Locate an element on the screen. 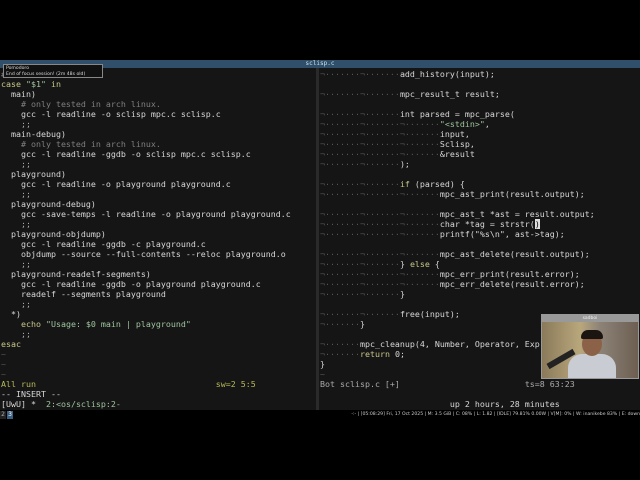 The image size is (640, 480). code-token: char *tag = strstr( is located at coordinates (487, 224).